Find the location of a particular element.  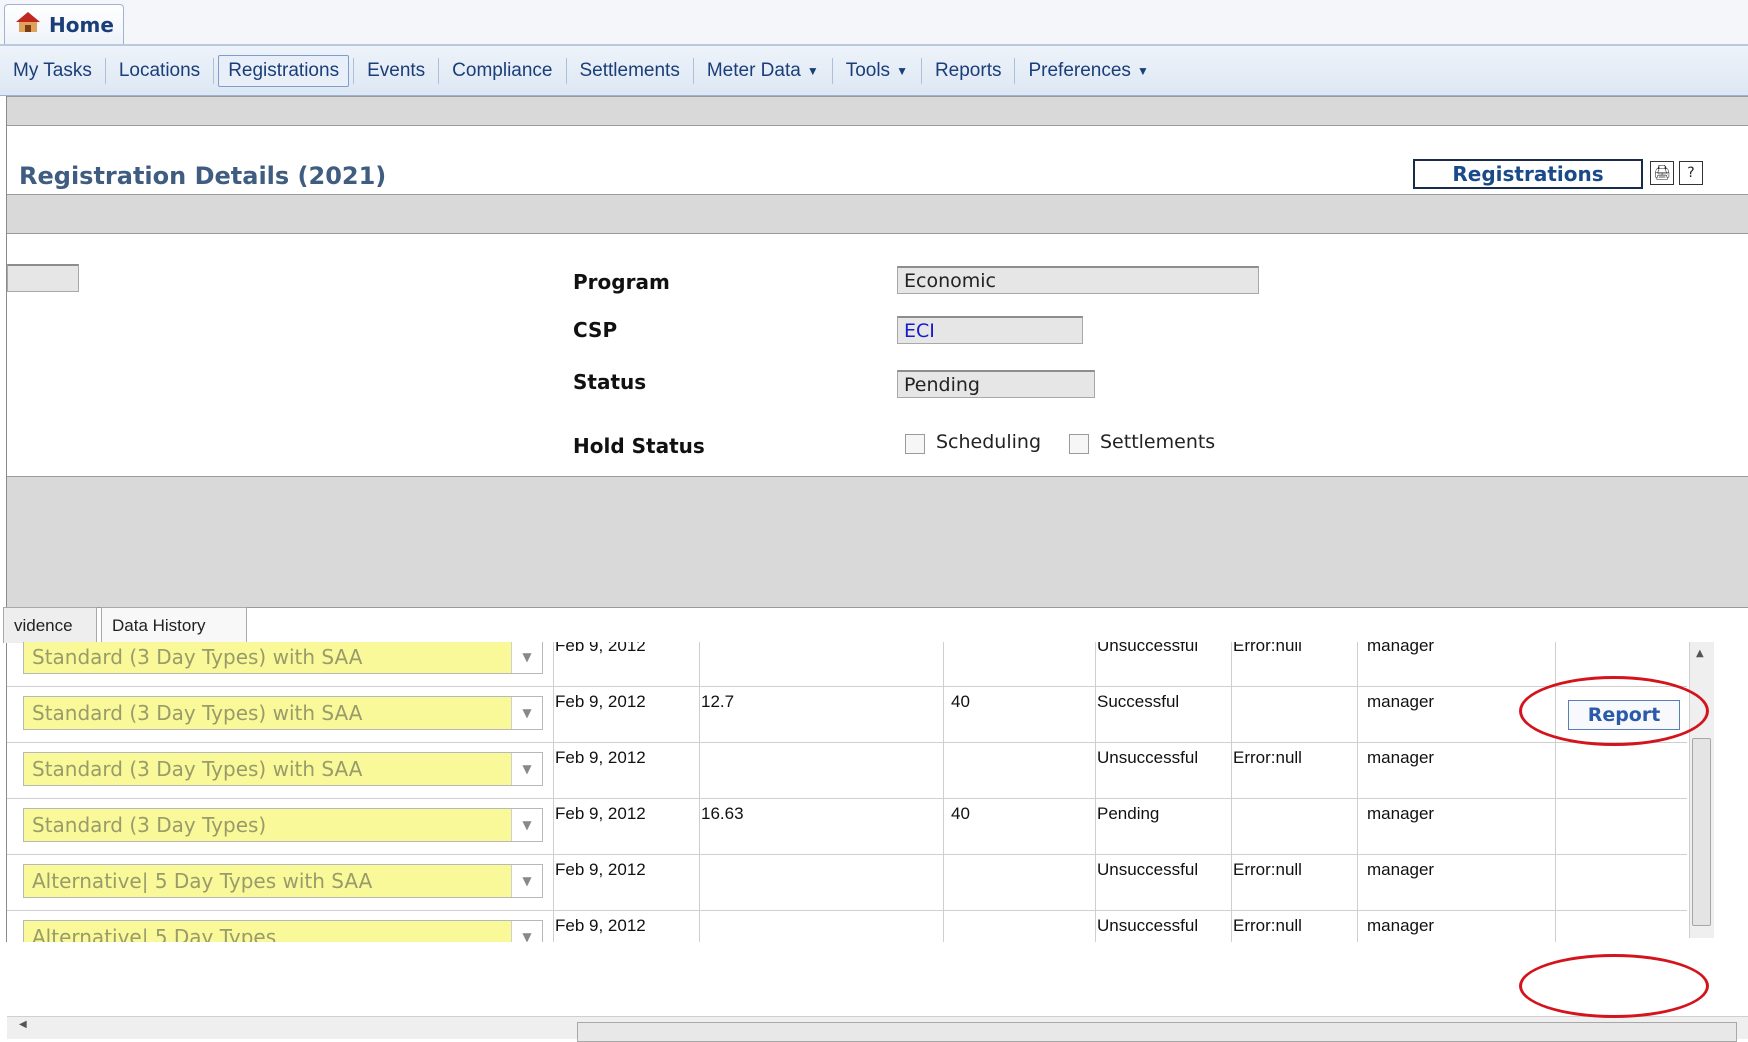

tab-data-history: Data History is located at coordinates (174, 625).